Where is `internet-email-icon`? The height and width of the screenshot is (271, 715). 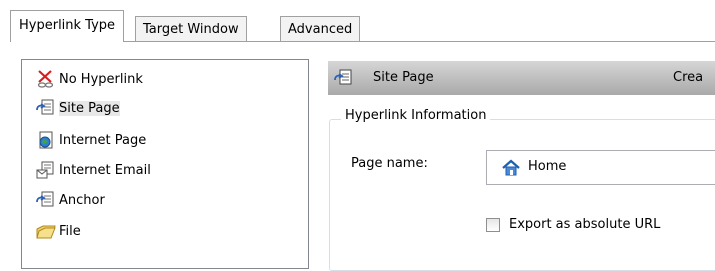 internet-email-icon is located at coordinates (46, 170).